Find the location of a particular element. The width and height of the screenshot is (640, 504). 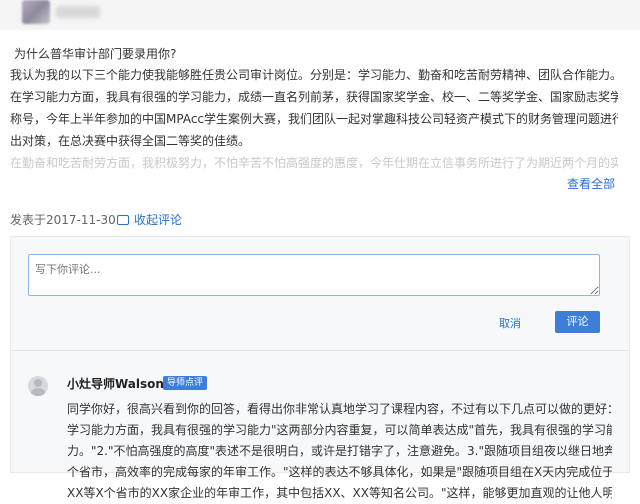

cancel-button: 取消 is located at coordinates (510, 323).